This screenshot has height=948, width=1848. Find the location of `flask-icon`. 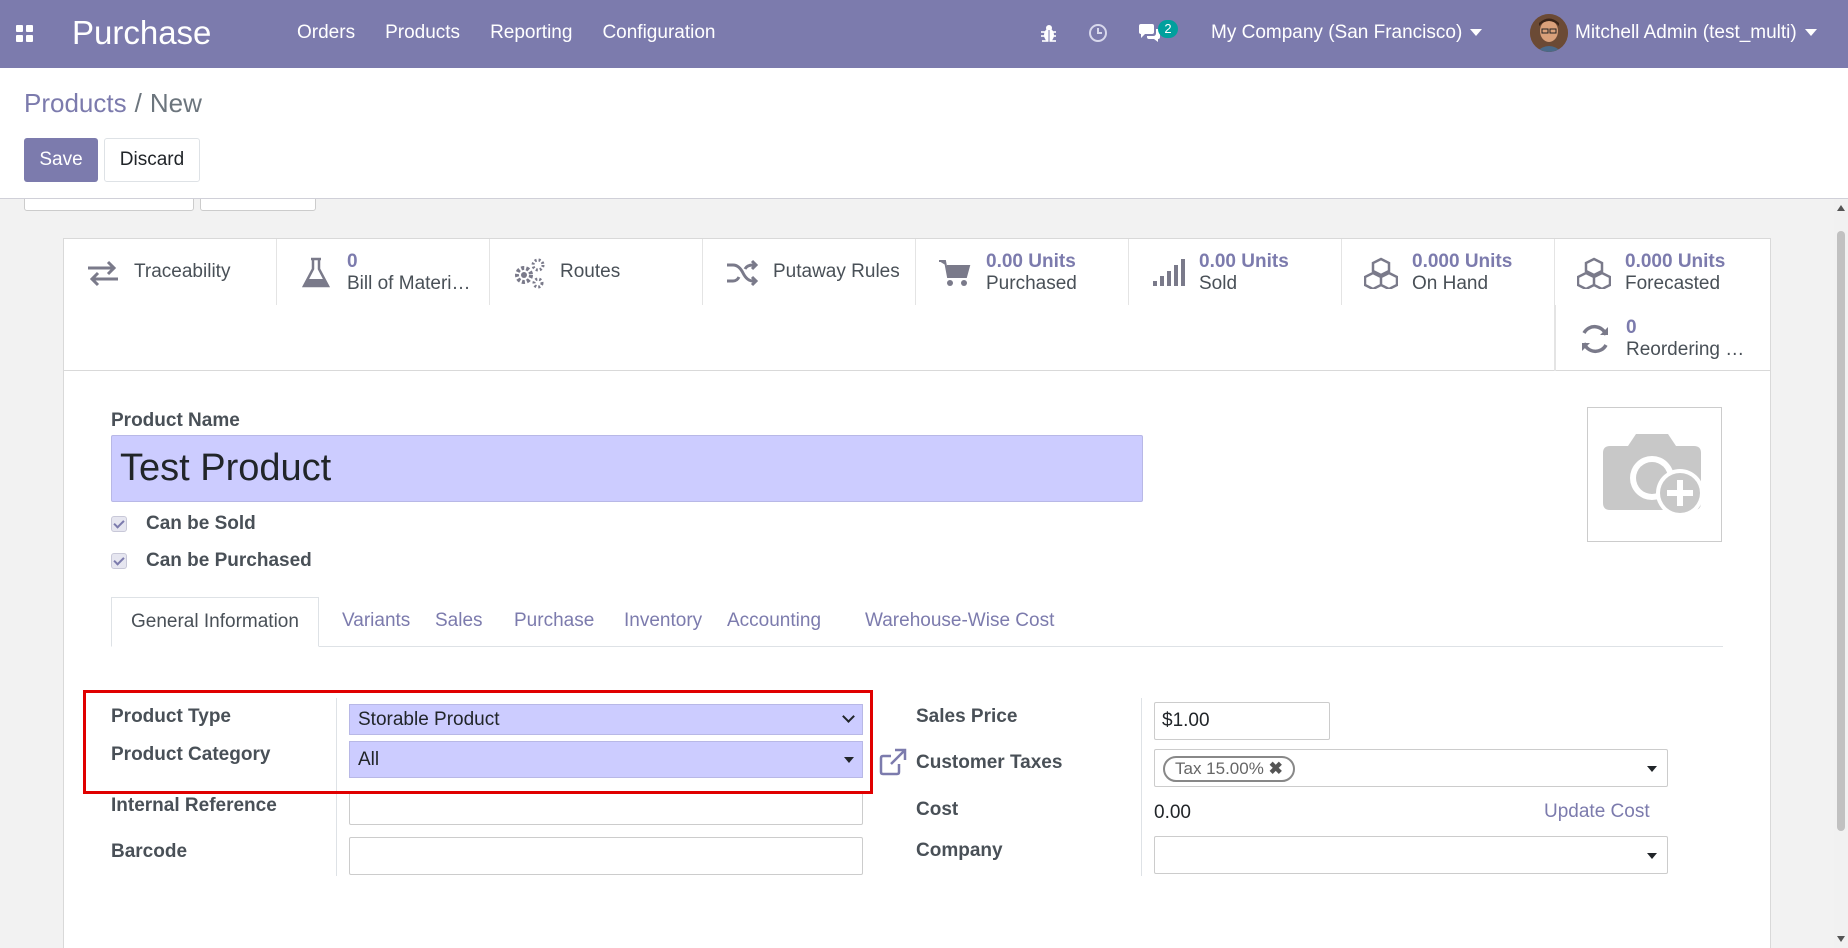

flask-icon is located at coordinates (316, 272).